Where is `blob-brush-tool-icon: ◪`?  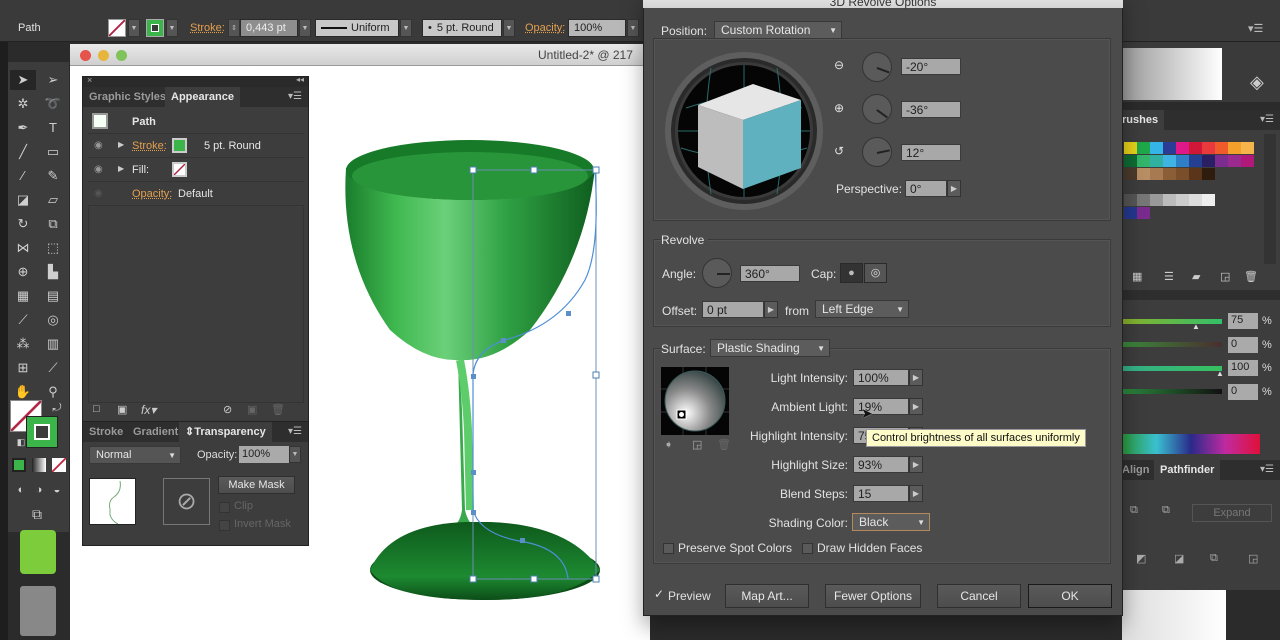 blob-brush-tool-icon: ◪ is located at coordinates (23, 200).